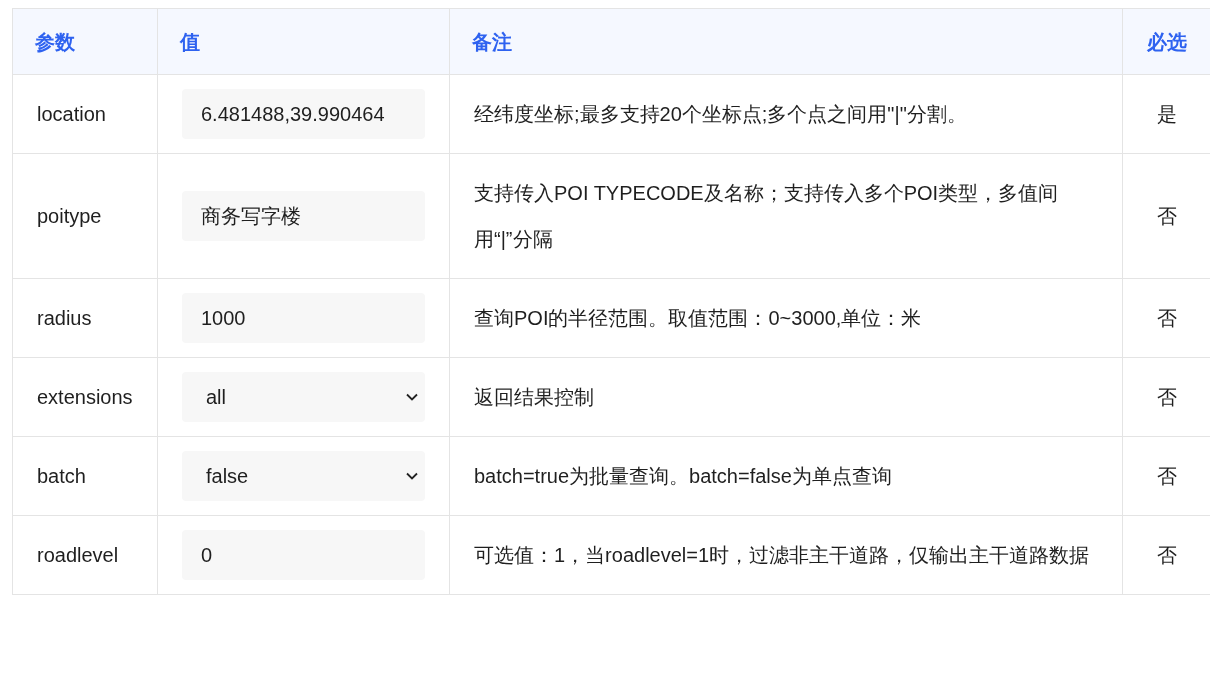 The height and width of the screenshot is (681, 1210). Describe the element at coordinates (698, 318) in the screenshot. I see `note-text: 查询POI的半径范围。取值范围：0~3000,单位：米` at that location.